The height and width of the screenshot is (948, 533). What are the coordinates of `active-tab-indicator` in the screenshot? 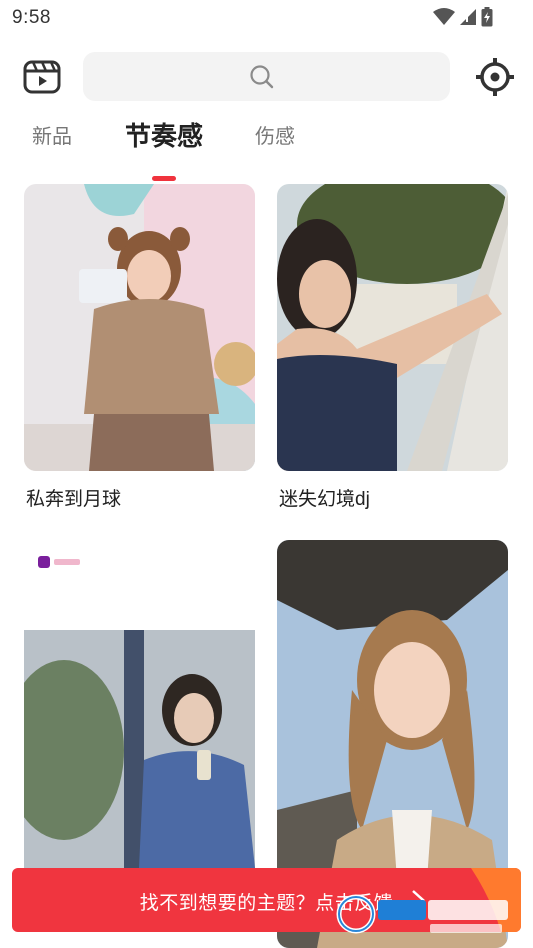 It's located at (164, 178).